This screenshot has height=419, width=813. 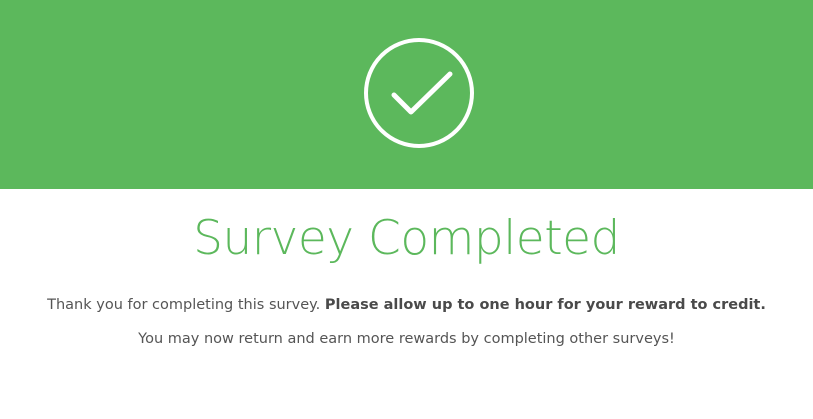 I want to click on completion-message-intro: Thank you for completing this survey., so click(x=184, y=305).